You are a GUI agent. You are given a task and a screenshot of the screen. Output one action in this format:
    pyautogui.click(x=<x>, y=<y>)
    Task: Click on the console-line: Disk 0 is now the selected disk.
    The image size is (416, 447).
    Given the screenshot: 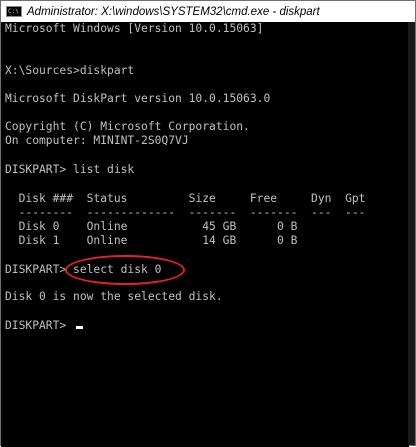 What is the action you would take?
    pyautogui.click(x=114, y=296)
    